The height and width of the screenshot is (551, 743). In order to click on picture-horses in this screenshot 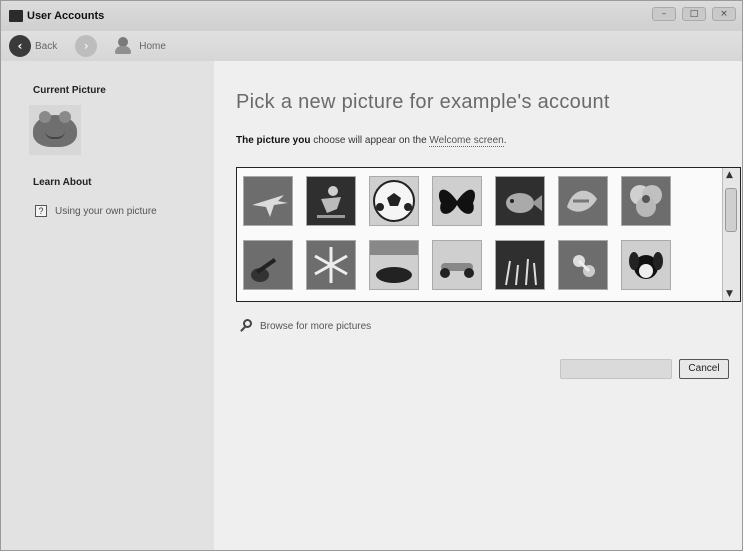, I will do `click(394, 265)`.